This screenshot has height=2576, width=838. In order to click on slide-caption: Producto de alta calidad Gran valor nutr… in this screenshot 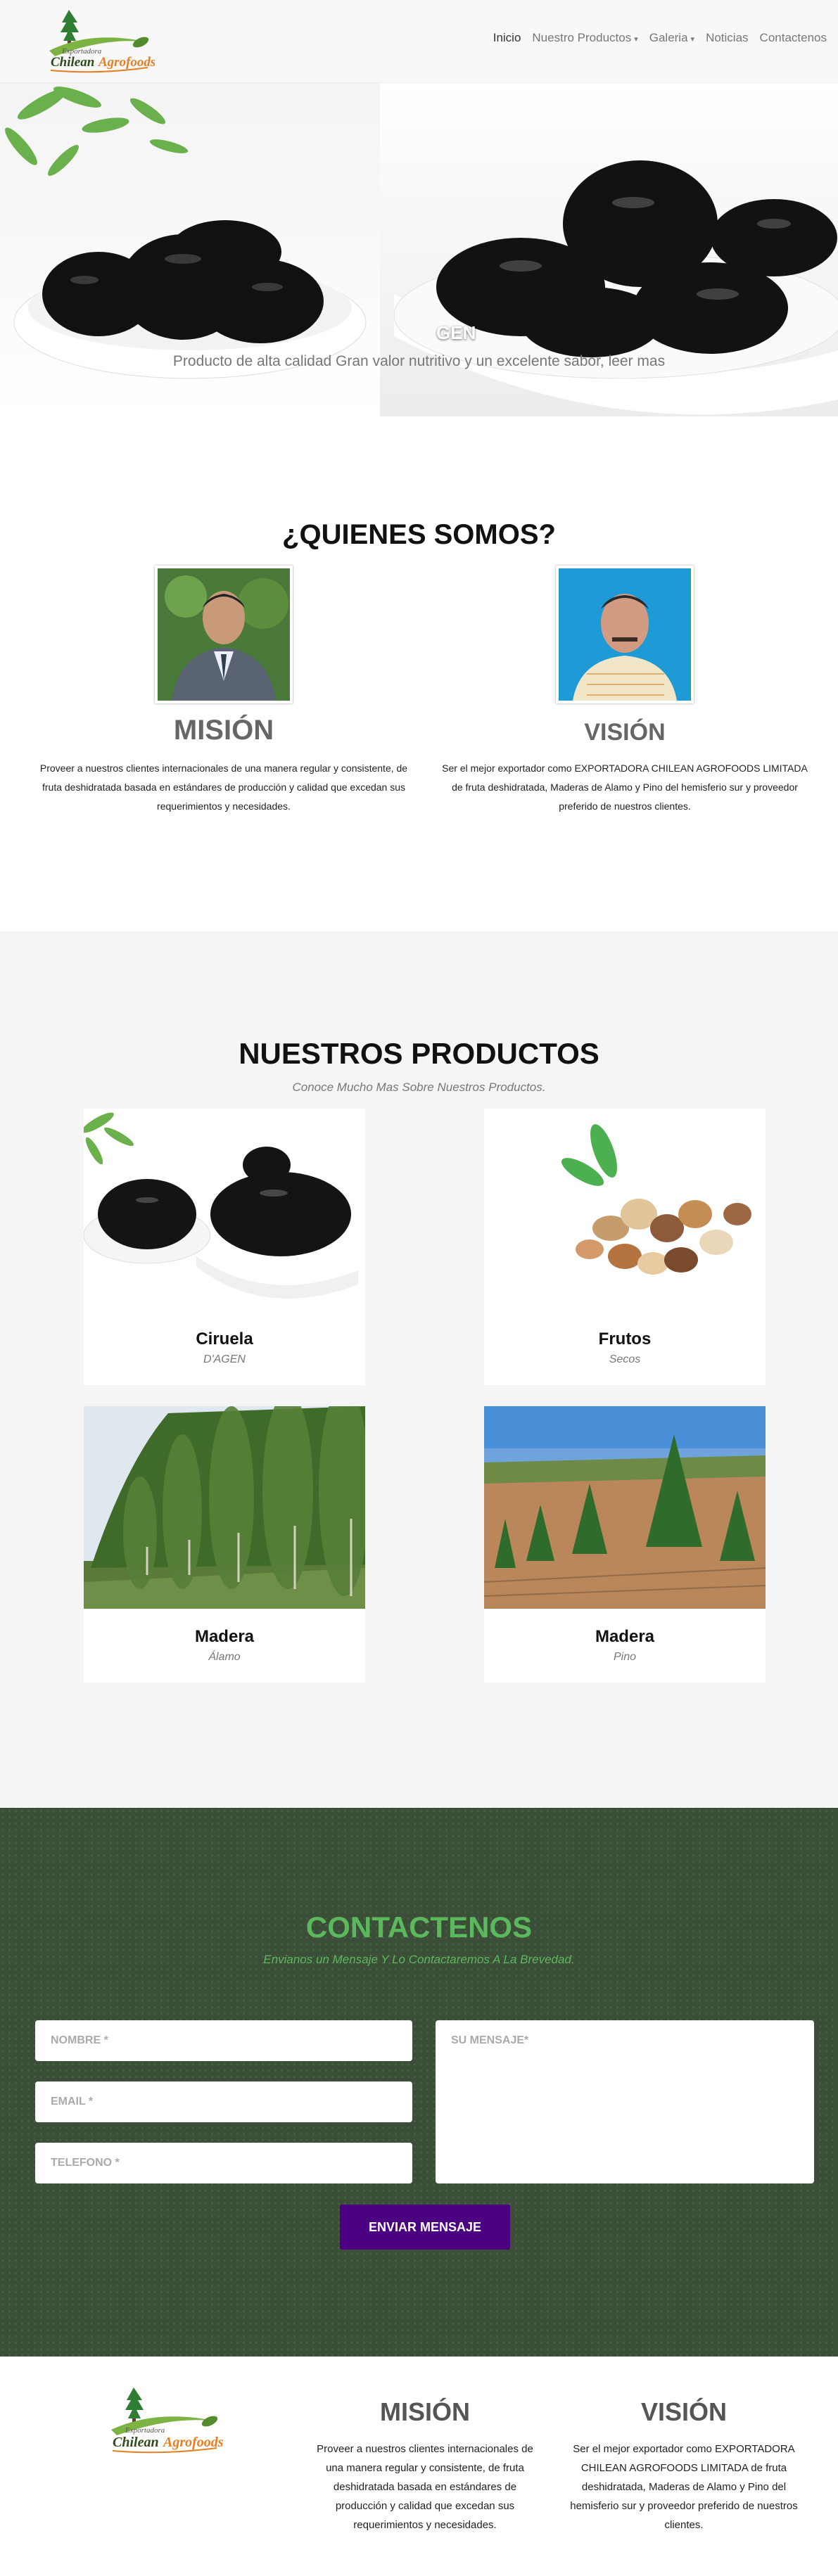, I will do `click(419, 361)`.